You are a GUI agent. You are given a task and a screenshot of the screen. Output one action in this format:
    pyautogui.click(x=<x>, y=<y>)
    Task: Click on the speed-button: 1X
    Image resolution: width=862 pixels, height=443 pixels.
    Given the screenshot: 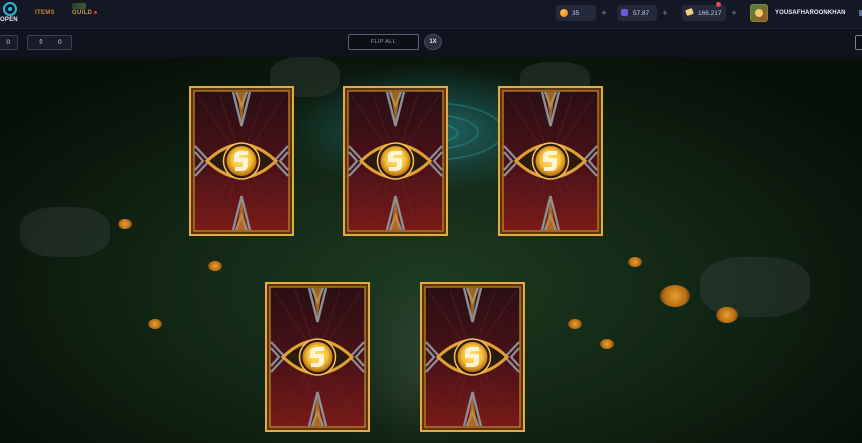 What is the action you would take?
    pyautogui.click(x=433, y=42)
    